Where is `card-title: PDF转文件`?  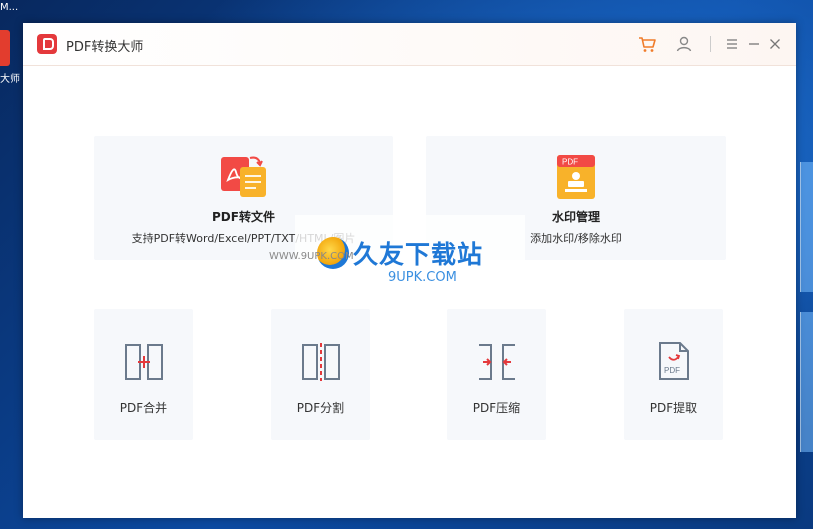
card-title: PDF转文件 is located at coordinates (243, 217).